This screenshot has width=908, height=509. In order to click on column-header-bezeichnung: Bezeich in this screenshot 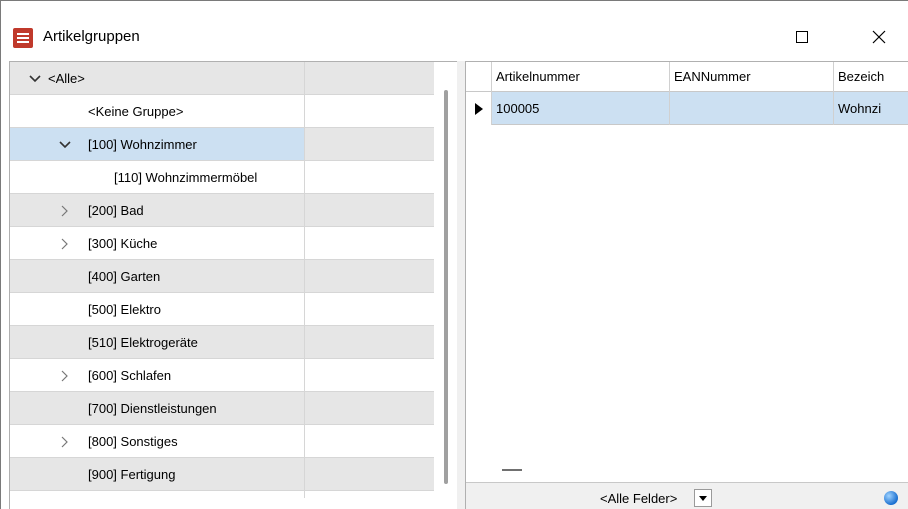, I will do `click(871, 77)`.